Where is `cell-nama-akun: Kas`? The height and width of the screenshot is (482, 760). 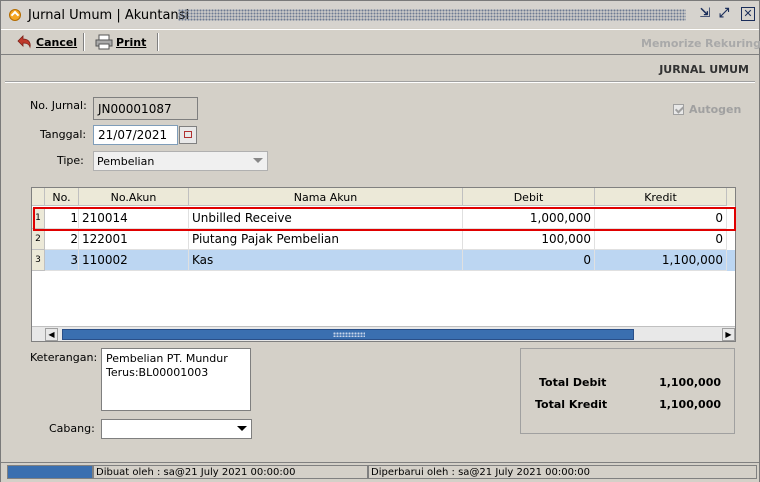 cell-nama-akun: Kas is located at coordinates (326, 260).